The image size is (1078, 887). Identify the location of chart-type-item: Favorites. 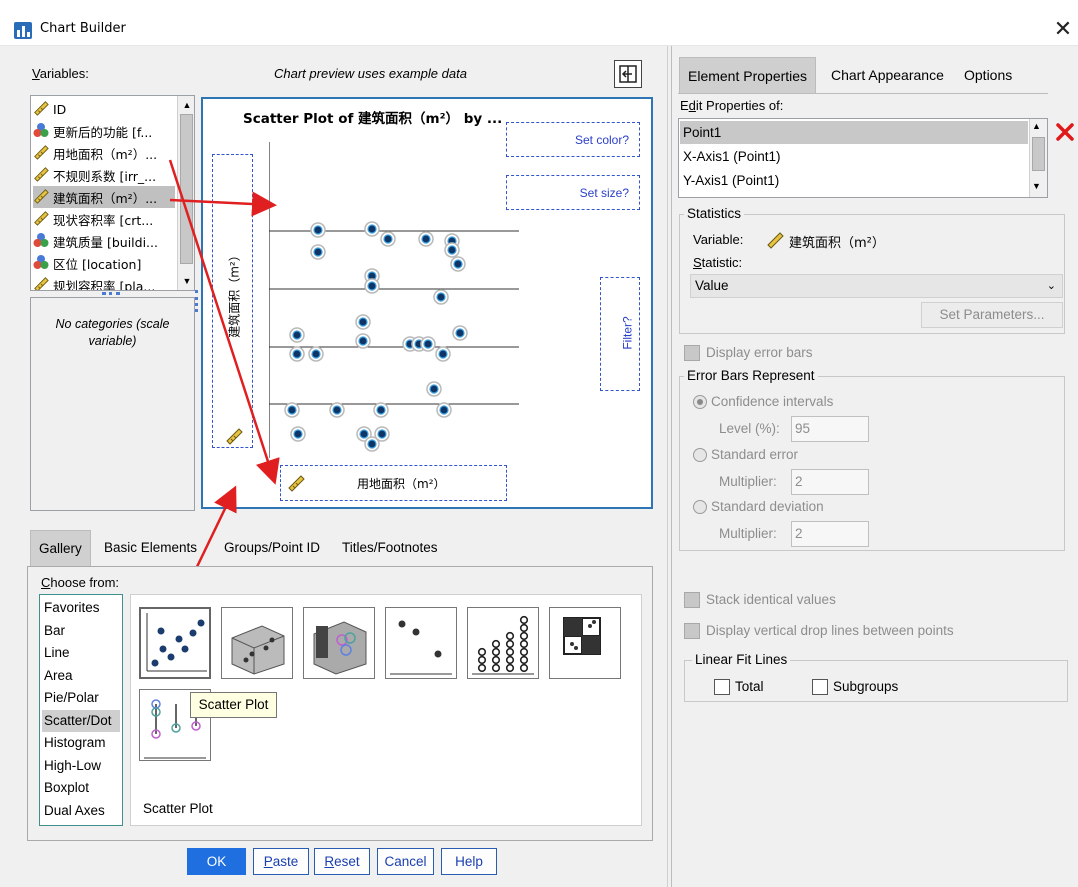
(72, 608).